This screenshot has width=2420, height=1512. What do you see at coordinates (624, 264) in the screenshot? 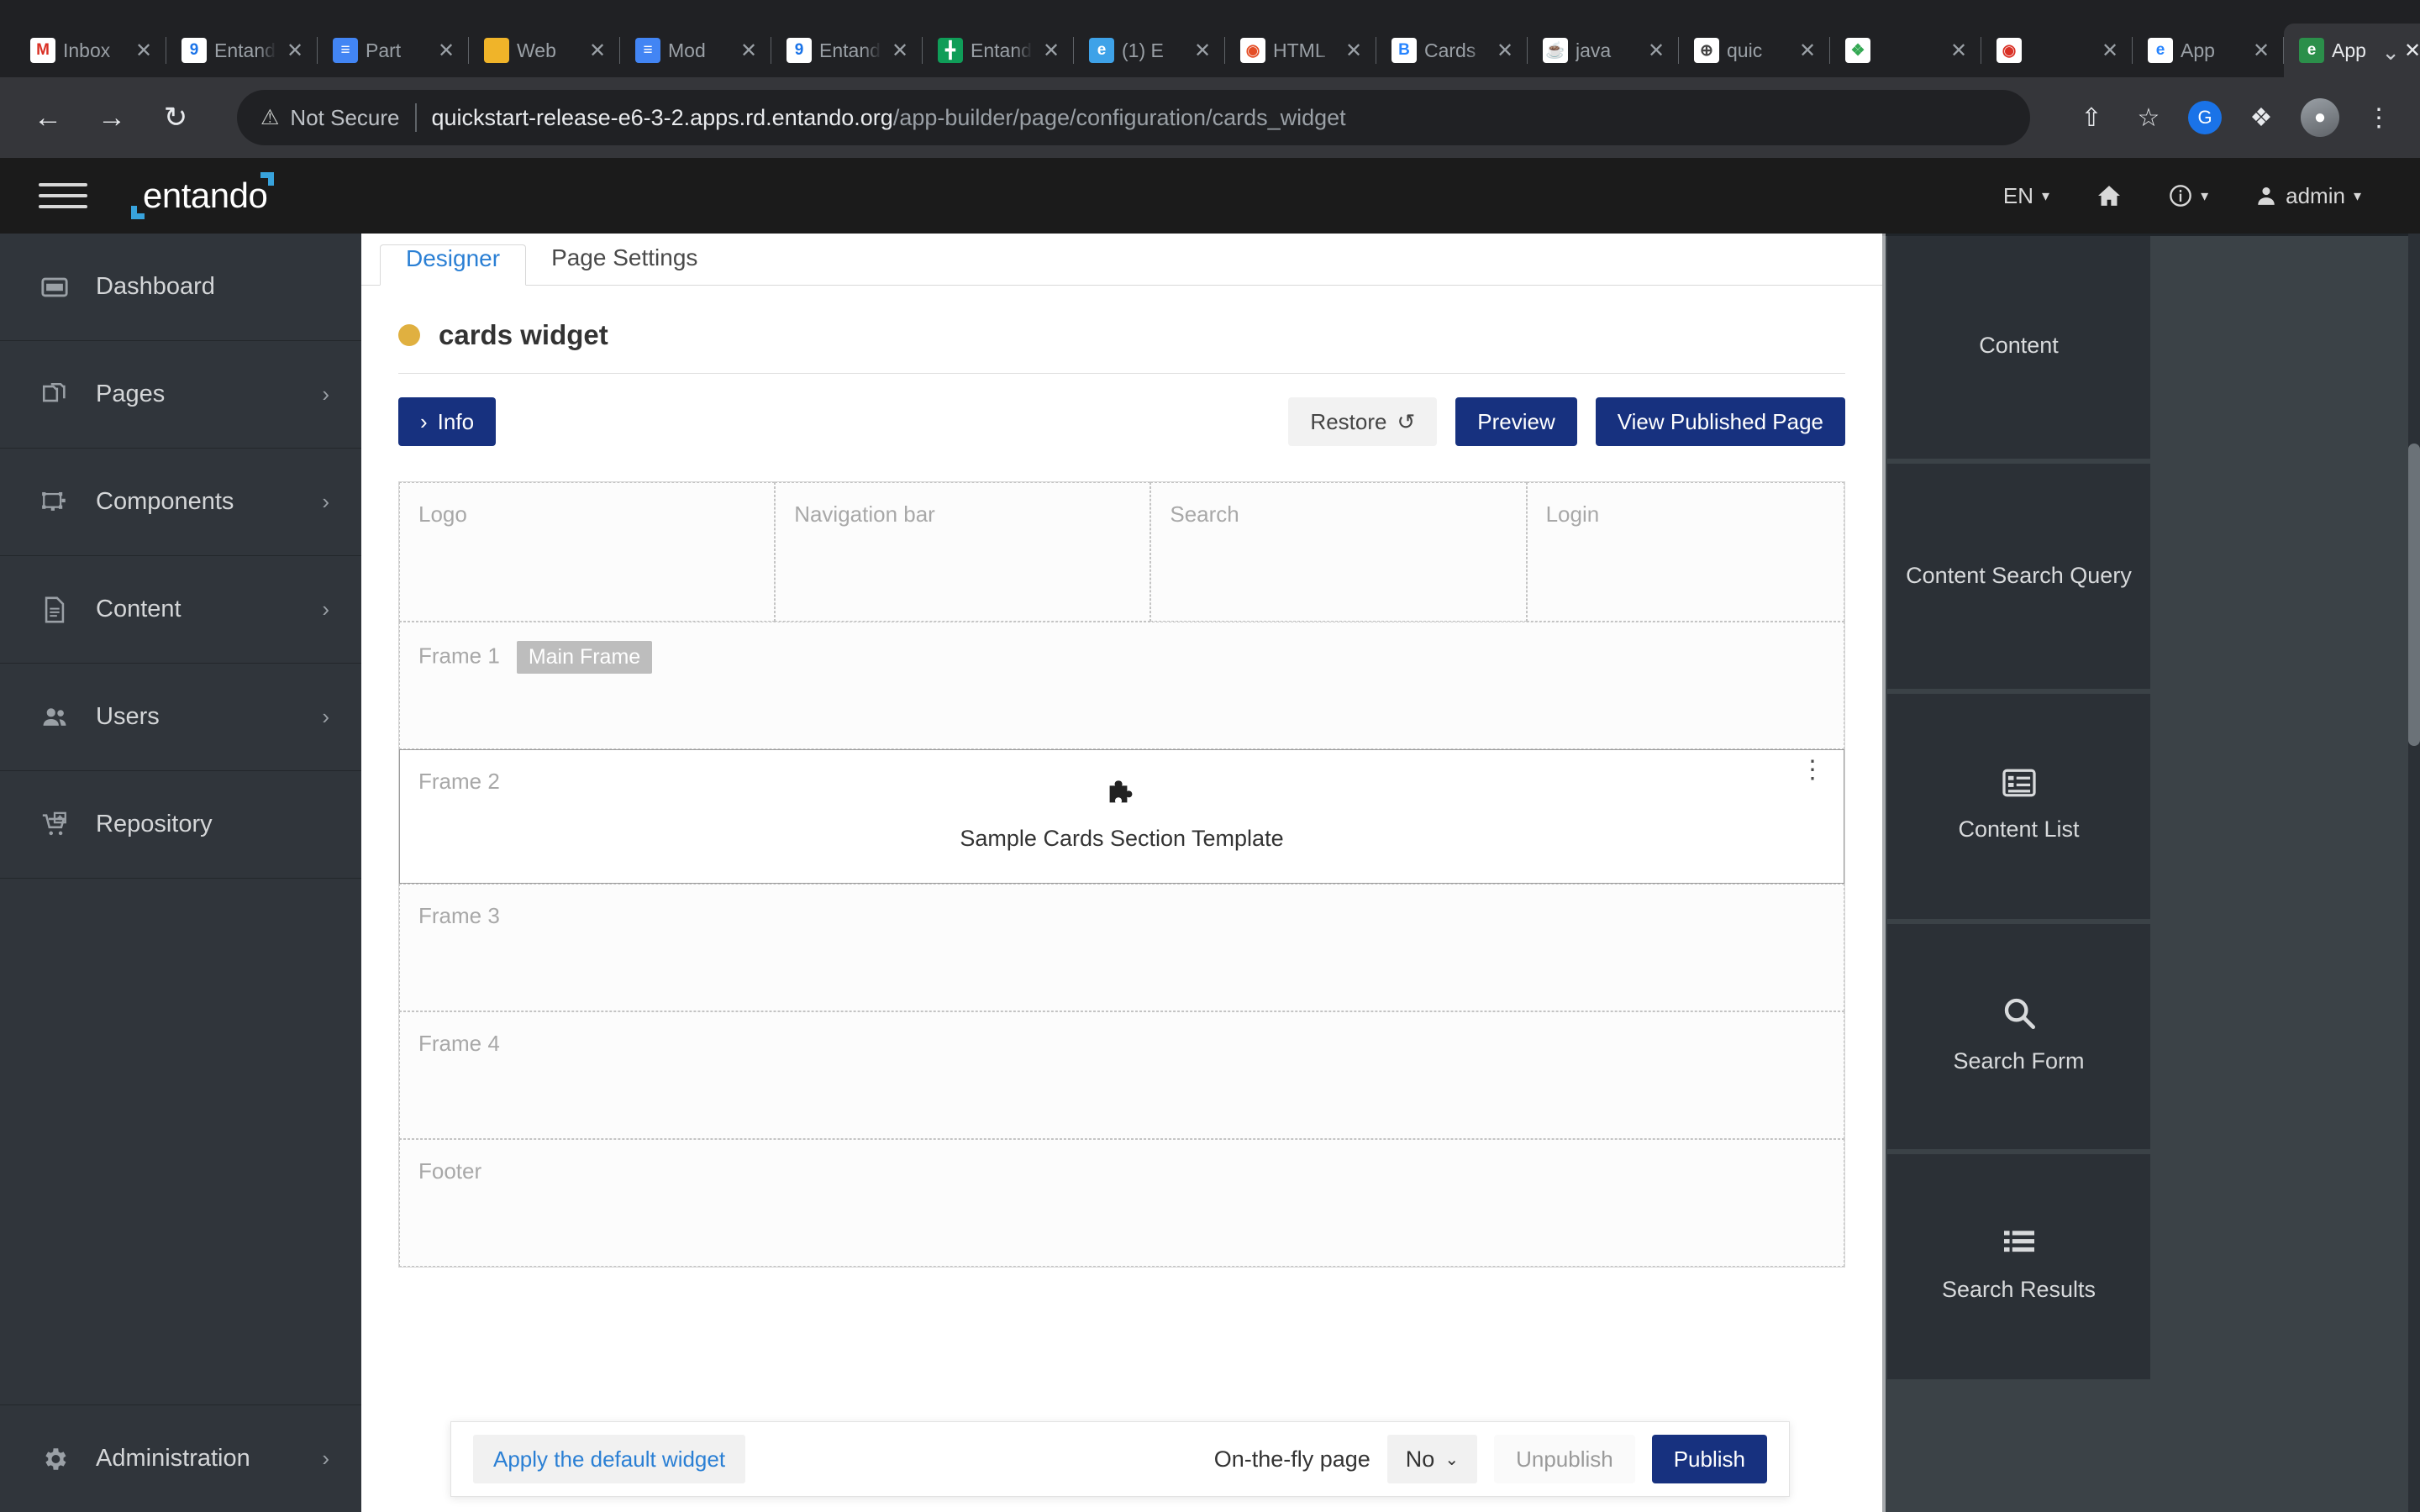
I see `tab-page-settings: Page Settings` at bounding box center [624, 264].